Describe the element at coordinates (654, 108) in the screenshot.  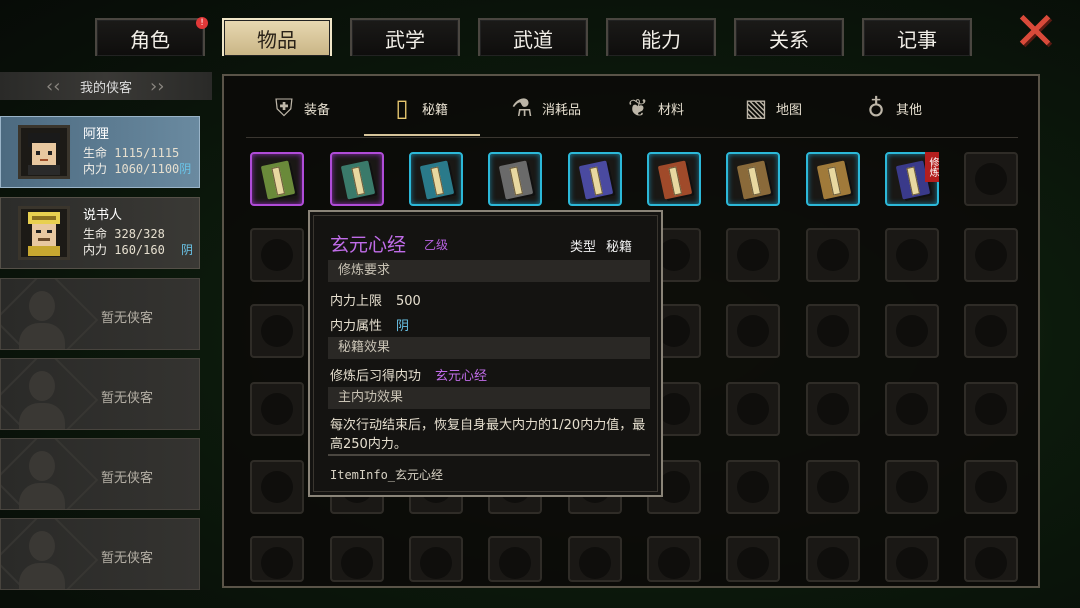
I see `subtab-materials: ❦ 材料` at that location.